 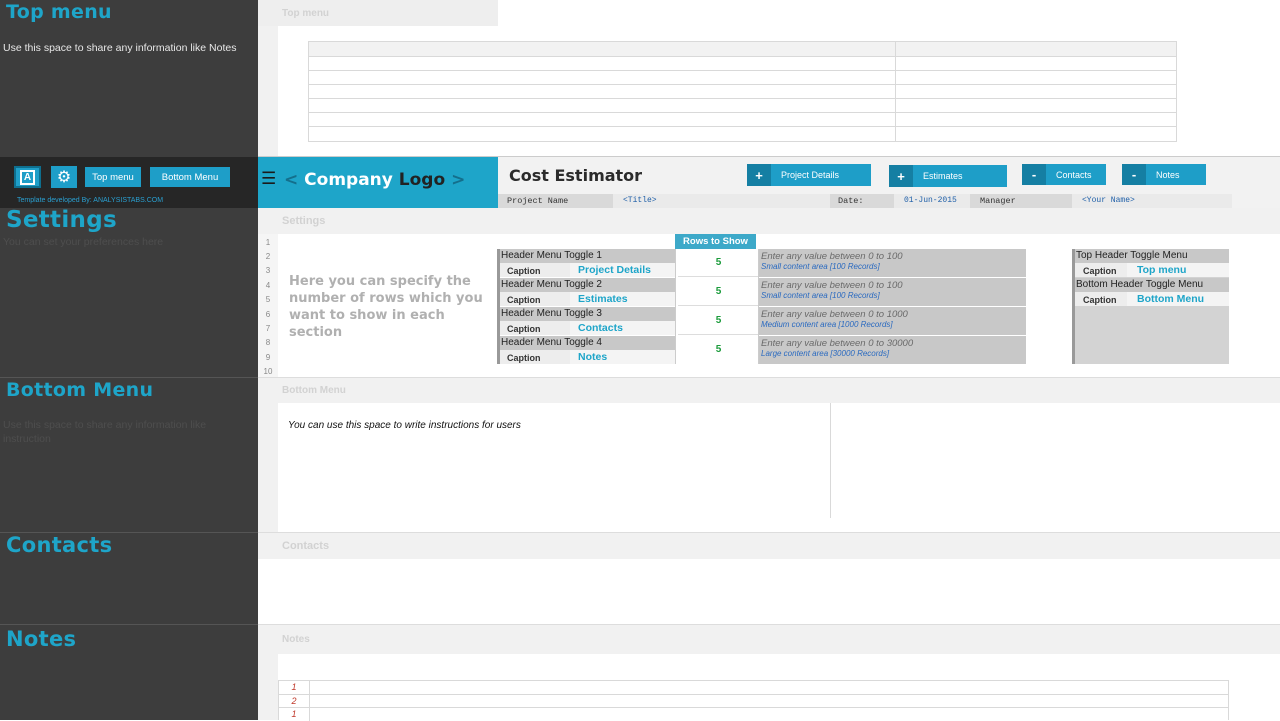 I want to click on button-label: Project Details, so click(x=810, y=175).